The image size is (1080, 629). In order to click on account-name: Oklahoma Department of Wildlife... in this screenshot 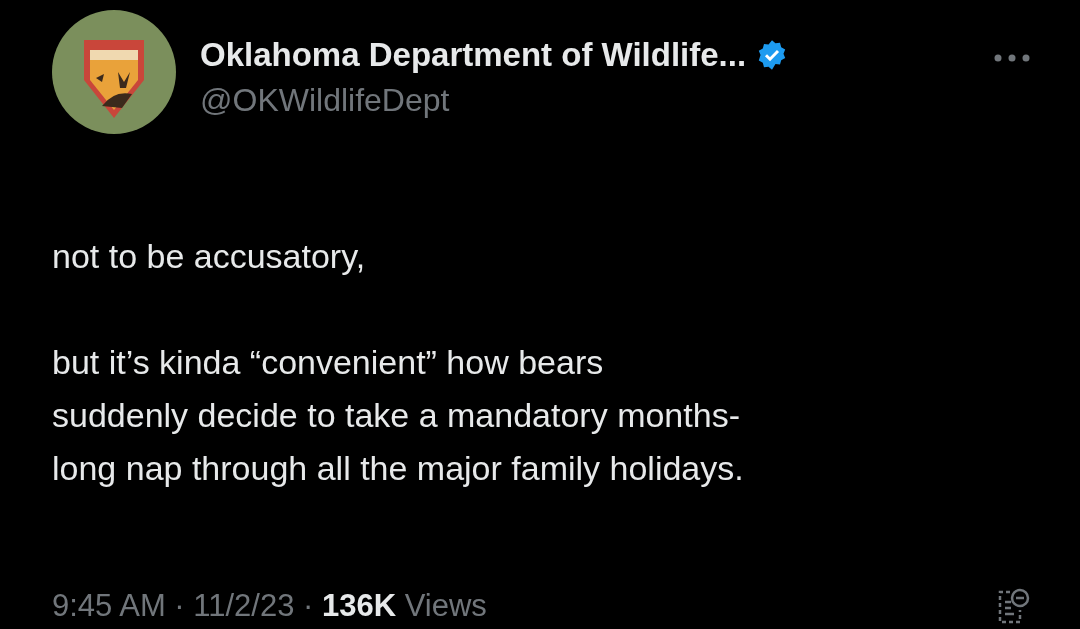, I will do `click(473, 55)`.